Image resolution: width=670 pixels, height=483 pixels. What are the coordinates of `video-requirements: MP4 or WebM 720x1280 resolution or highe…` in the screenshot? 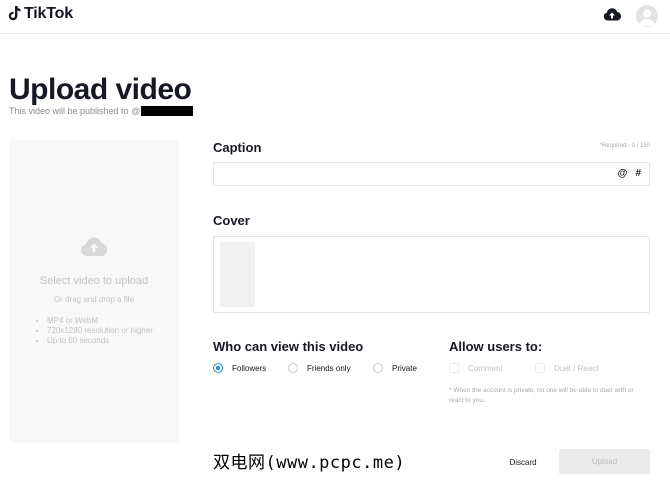 It's located at (94, 331).